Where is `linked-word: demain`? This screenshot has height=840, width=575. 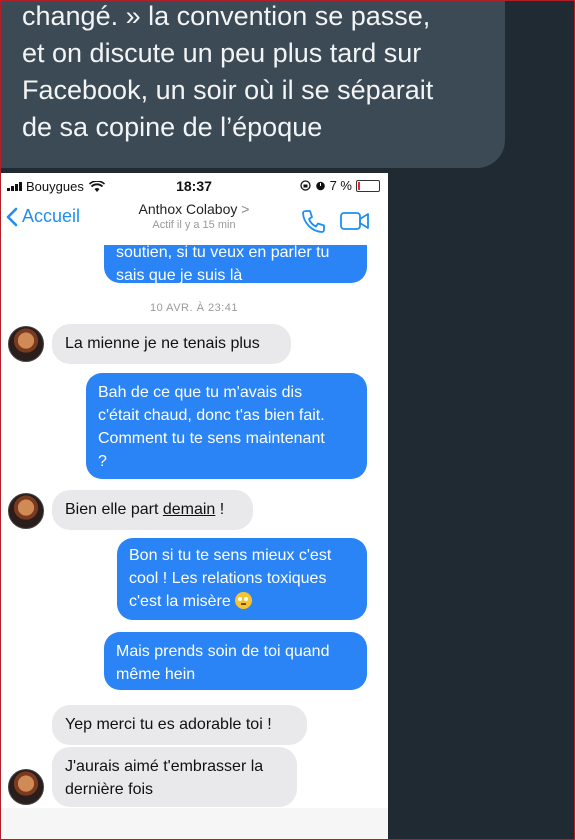 linked-word: demain is located at coordinates (189, 509).